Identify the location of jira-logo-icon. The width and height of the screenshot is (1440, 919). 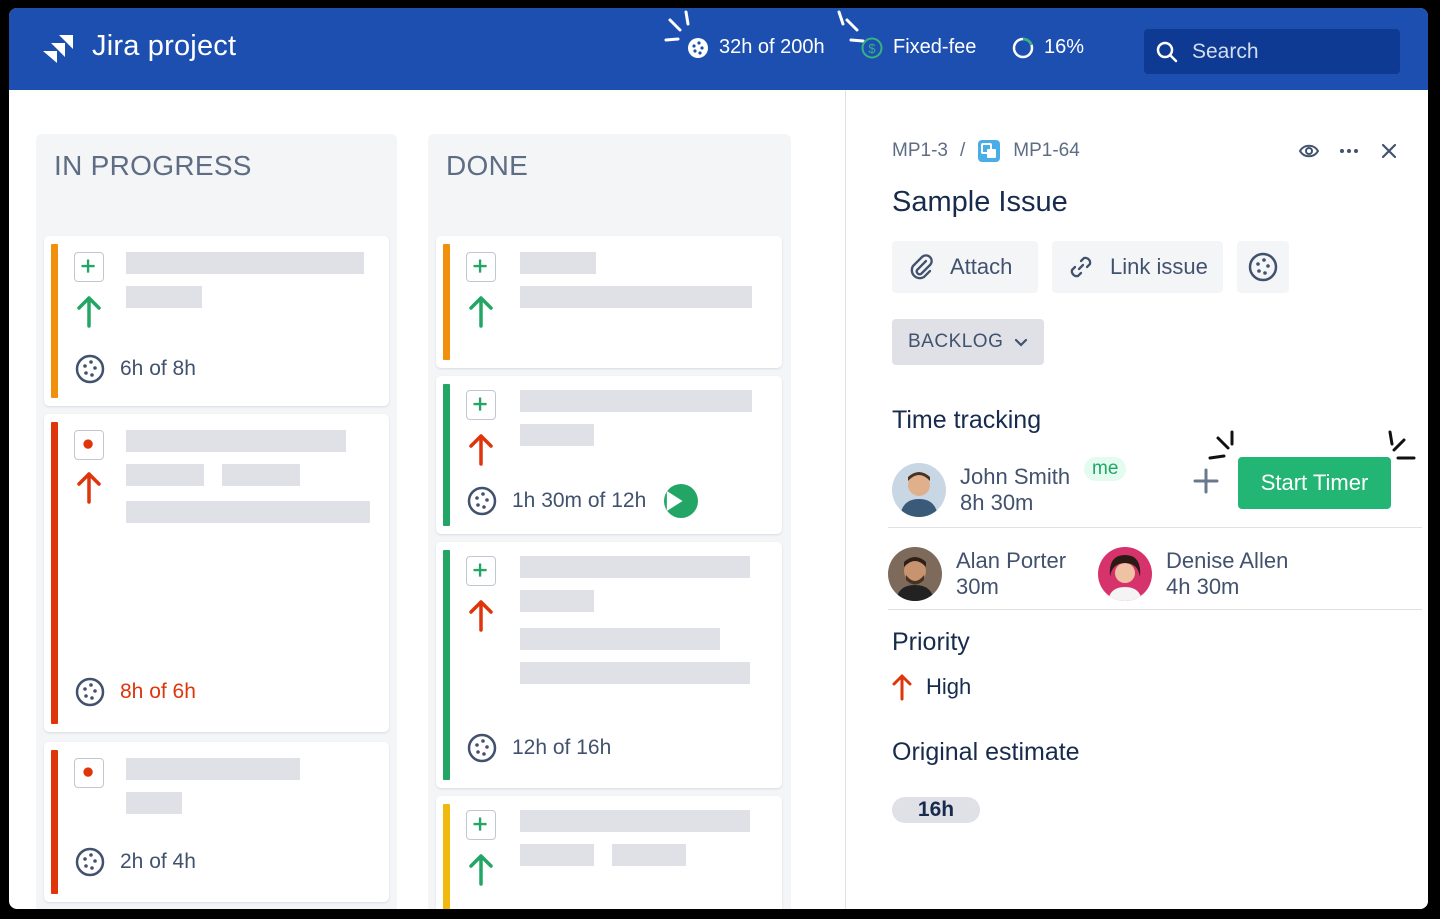
(58, 49).